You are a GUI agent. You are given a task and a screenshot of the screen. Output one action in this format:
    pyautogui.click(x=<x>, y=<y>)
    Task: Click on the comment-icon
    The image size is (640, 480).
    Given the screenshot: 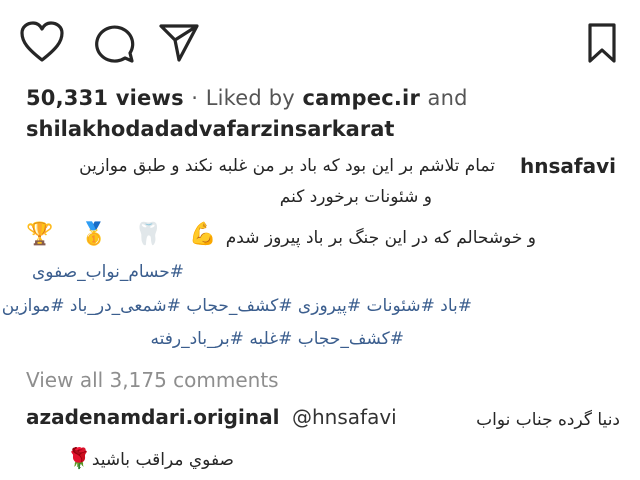 What is the action you would take?
    pyautogui.click(x=114, y=42)
    